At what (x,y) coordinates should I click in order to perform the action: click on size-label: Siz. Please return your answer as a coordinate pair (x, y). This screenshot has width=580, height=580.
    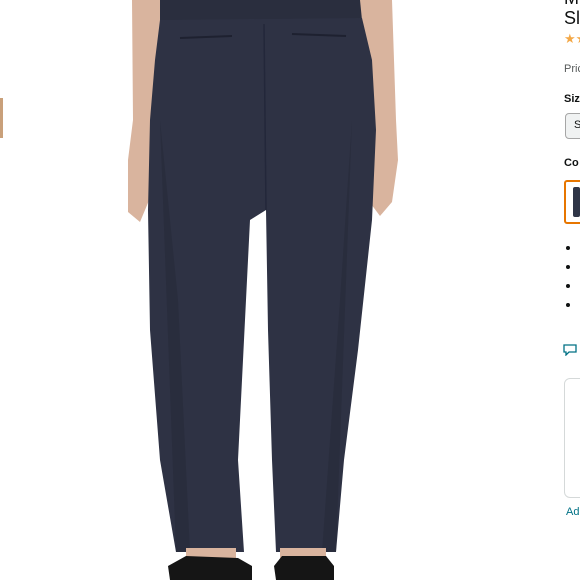
    Looking at the image, I should click on (572, 99).